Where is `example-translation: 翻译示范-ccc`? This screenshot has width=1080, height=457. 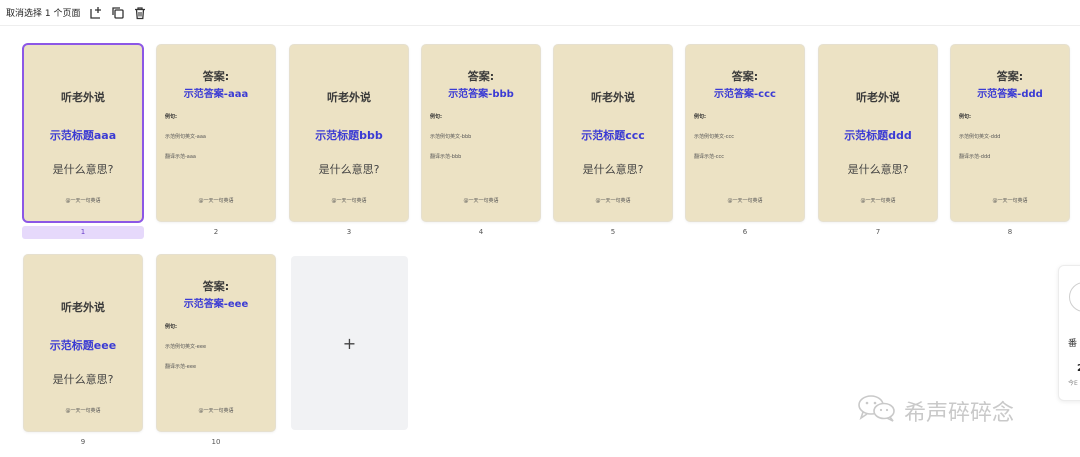
example-translation: 翻译示范-ccc is located at coordinates (709, 157).